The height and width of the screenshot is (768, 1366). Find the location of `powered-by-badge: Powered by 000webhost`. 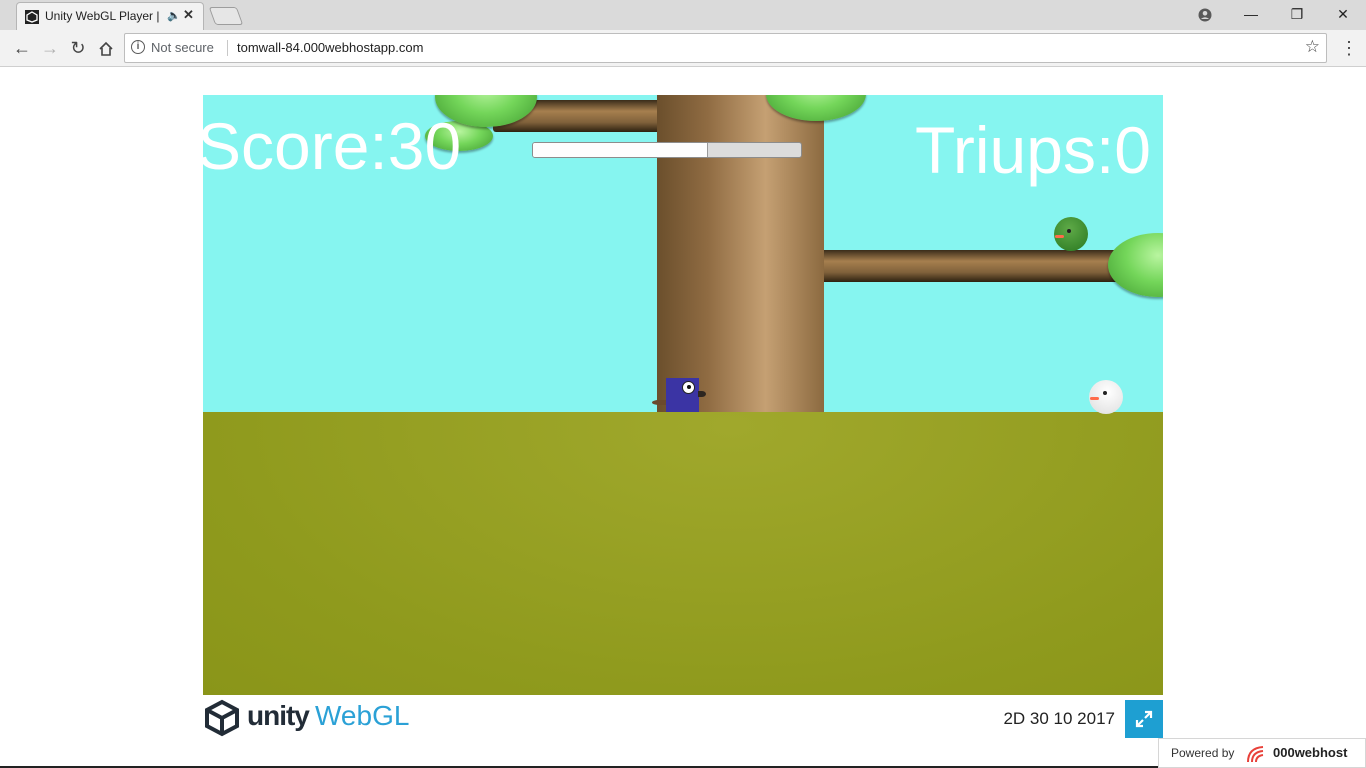

powered-by-badge: Powered by 000webhost is located at coordinates (1262, 753).